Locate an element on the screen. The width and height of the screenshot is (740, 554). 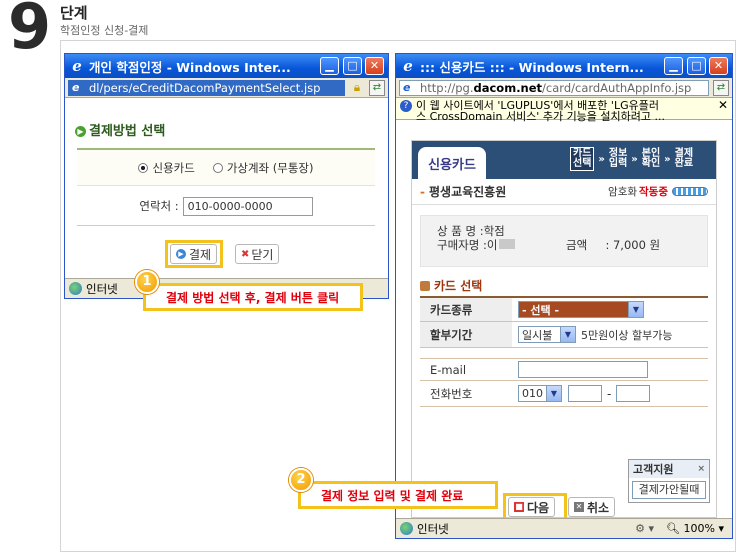
minimize-button-right: ▁ is located at coordinates (673, 66).